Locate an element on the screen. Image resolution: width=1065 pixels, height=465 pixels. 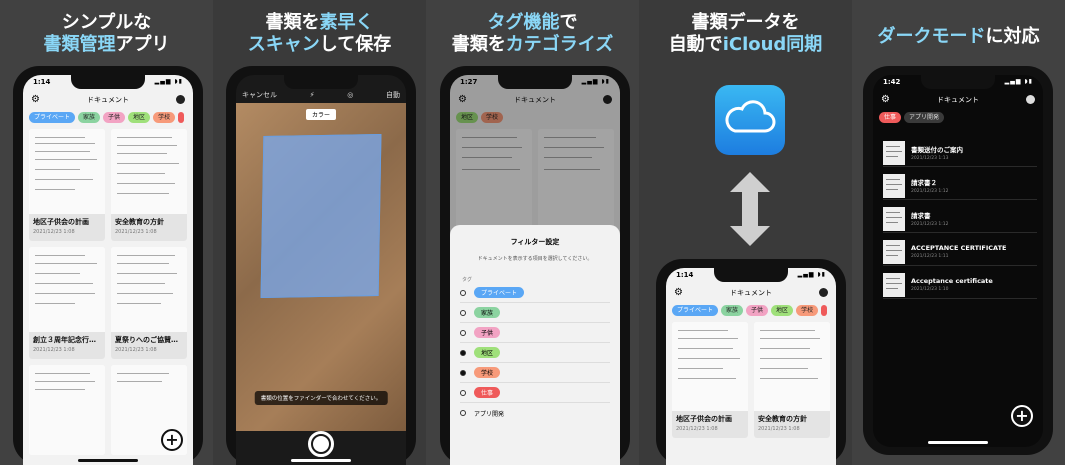
document-row: Acceptance certificate 2021/12/23 1:10 is located at coordinates (960, 285).